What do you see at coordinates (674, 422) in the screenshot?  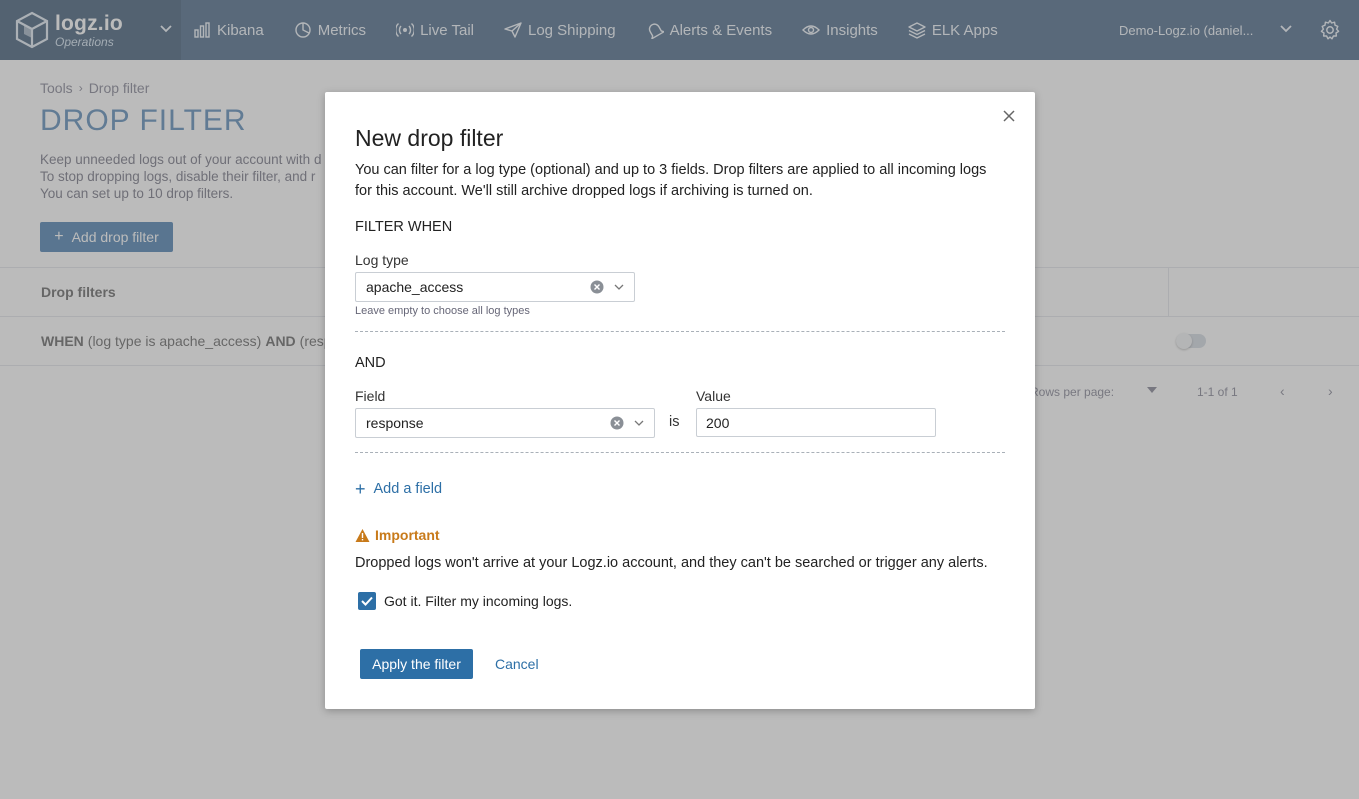 I see `is-operator: is` at bounding box center [674, 422].